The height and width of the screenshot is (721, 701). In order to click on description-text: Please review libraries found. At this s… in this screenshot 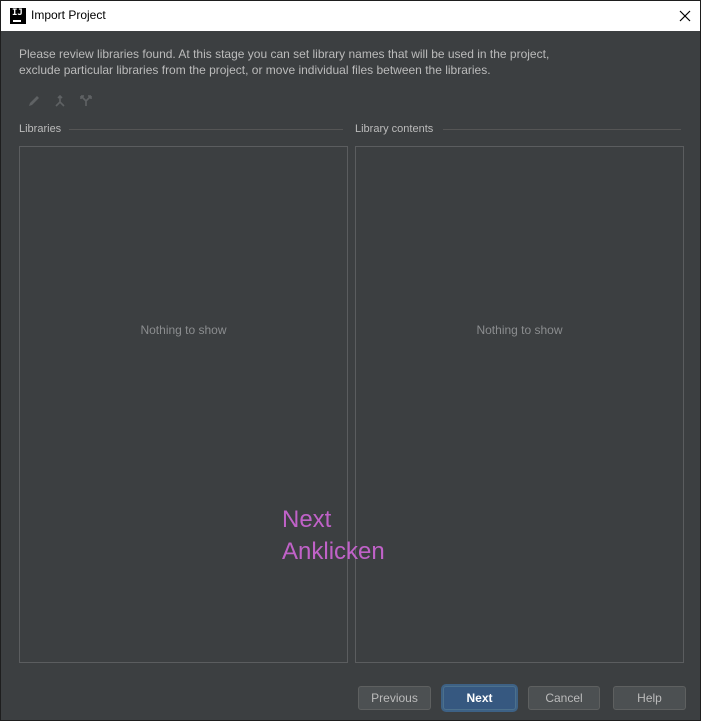, I will do `click(339, 62)`.